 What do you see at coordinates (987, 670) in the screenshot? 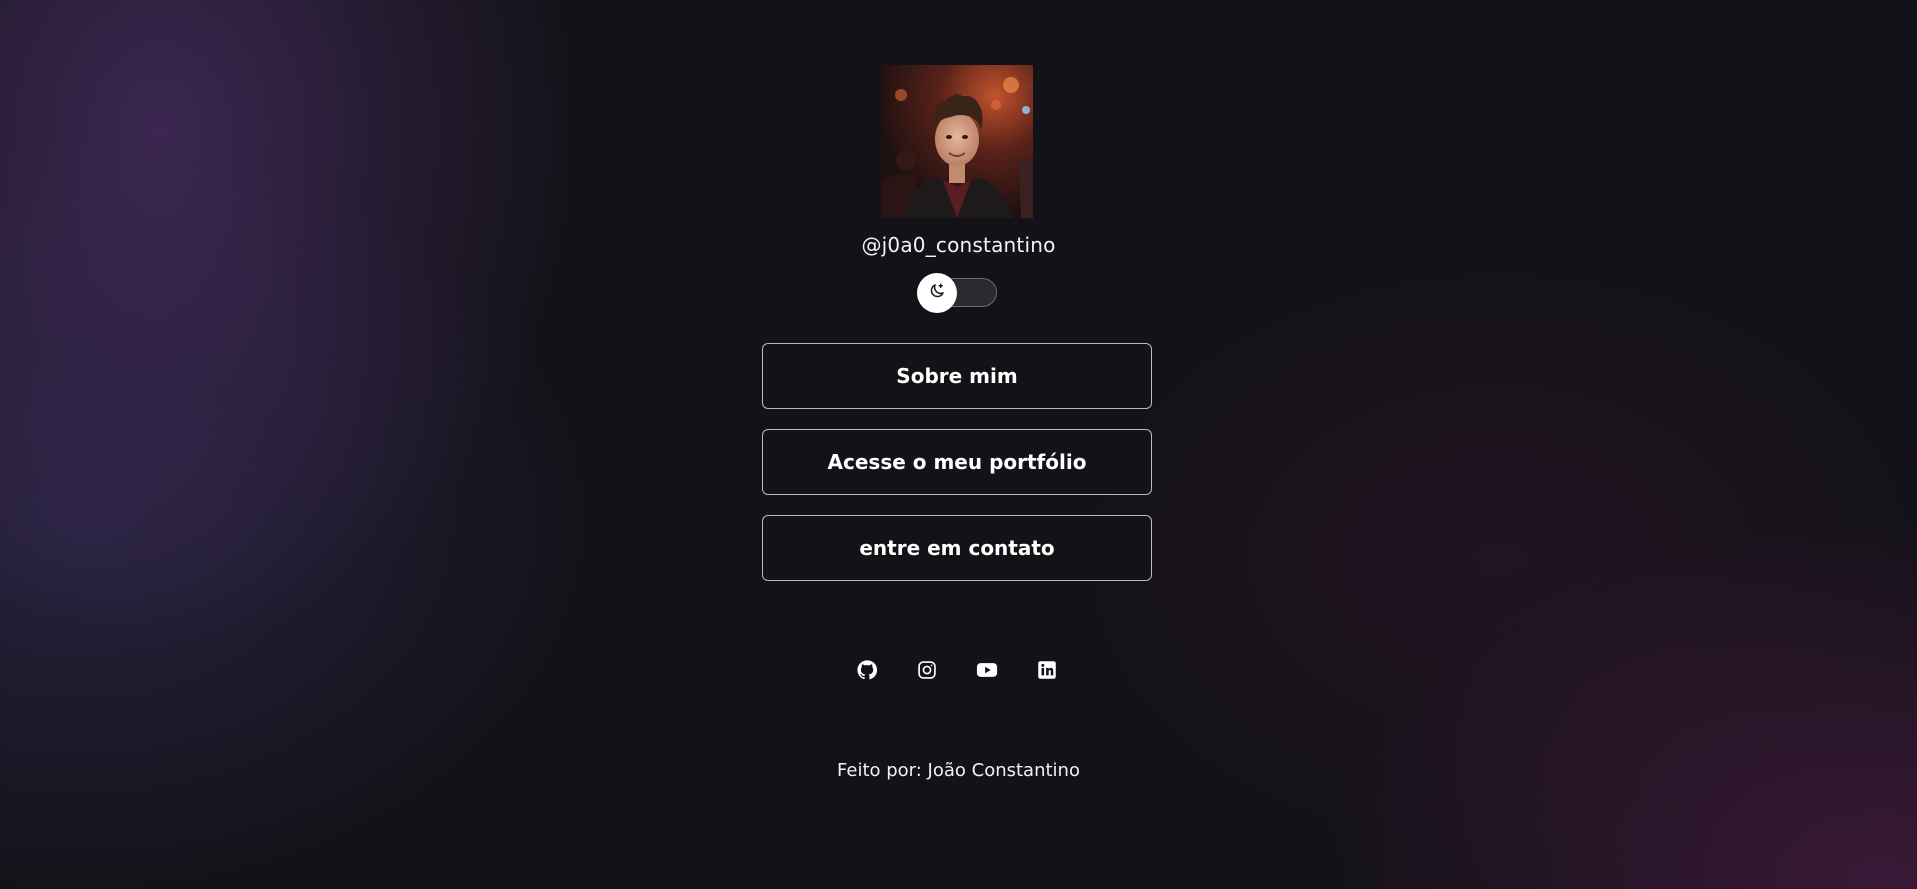
I see `youtube-icon` at bounding box center [987, 670].